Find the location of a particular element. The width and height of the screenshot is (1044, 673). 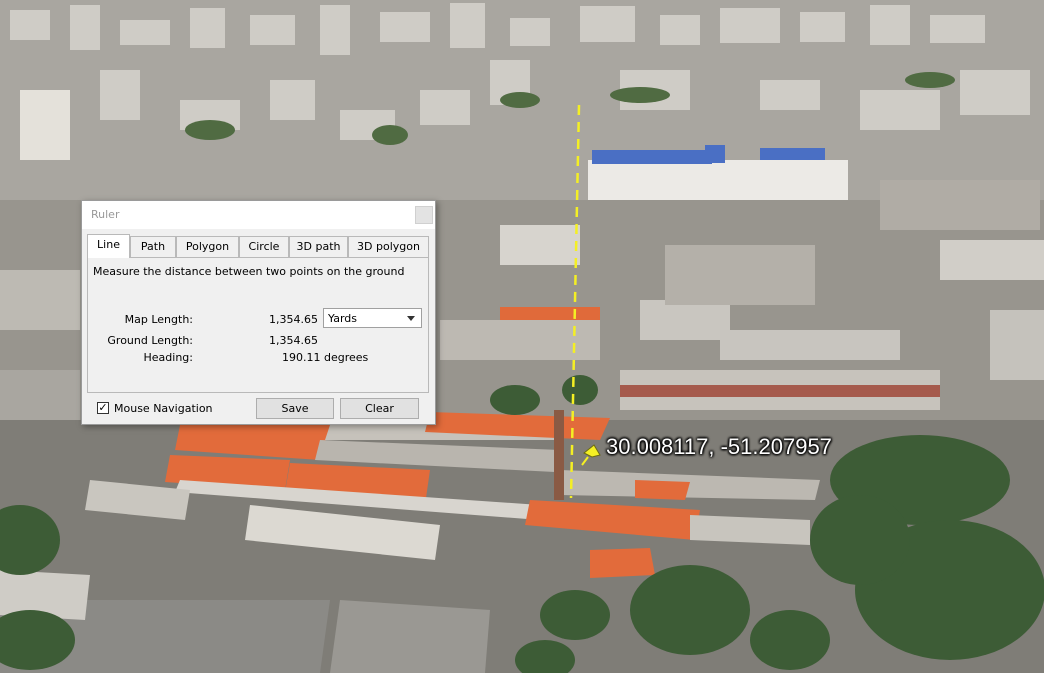

mouse-navigation-checkbox: ✓ is located at coordinates (103, 408).